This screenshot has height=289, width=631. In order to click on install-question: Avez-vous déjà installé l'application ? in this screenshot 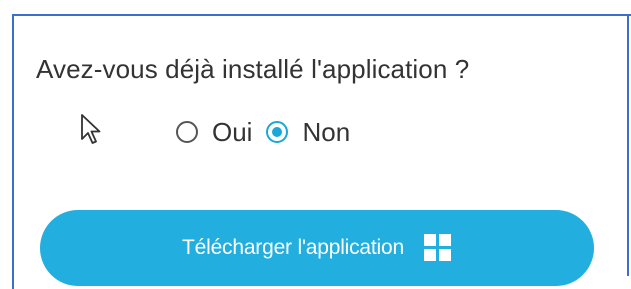, I will do `click(253, 69)`.